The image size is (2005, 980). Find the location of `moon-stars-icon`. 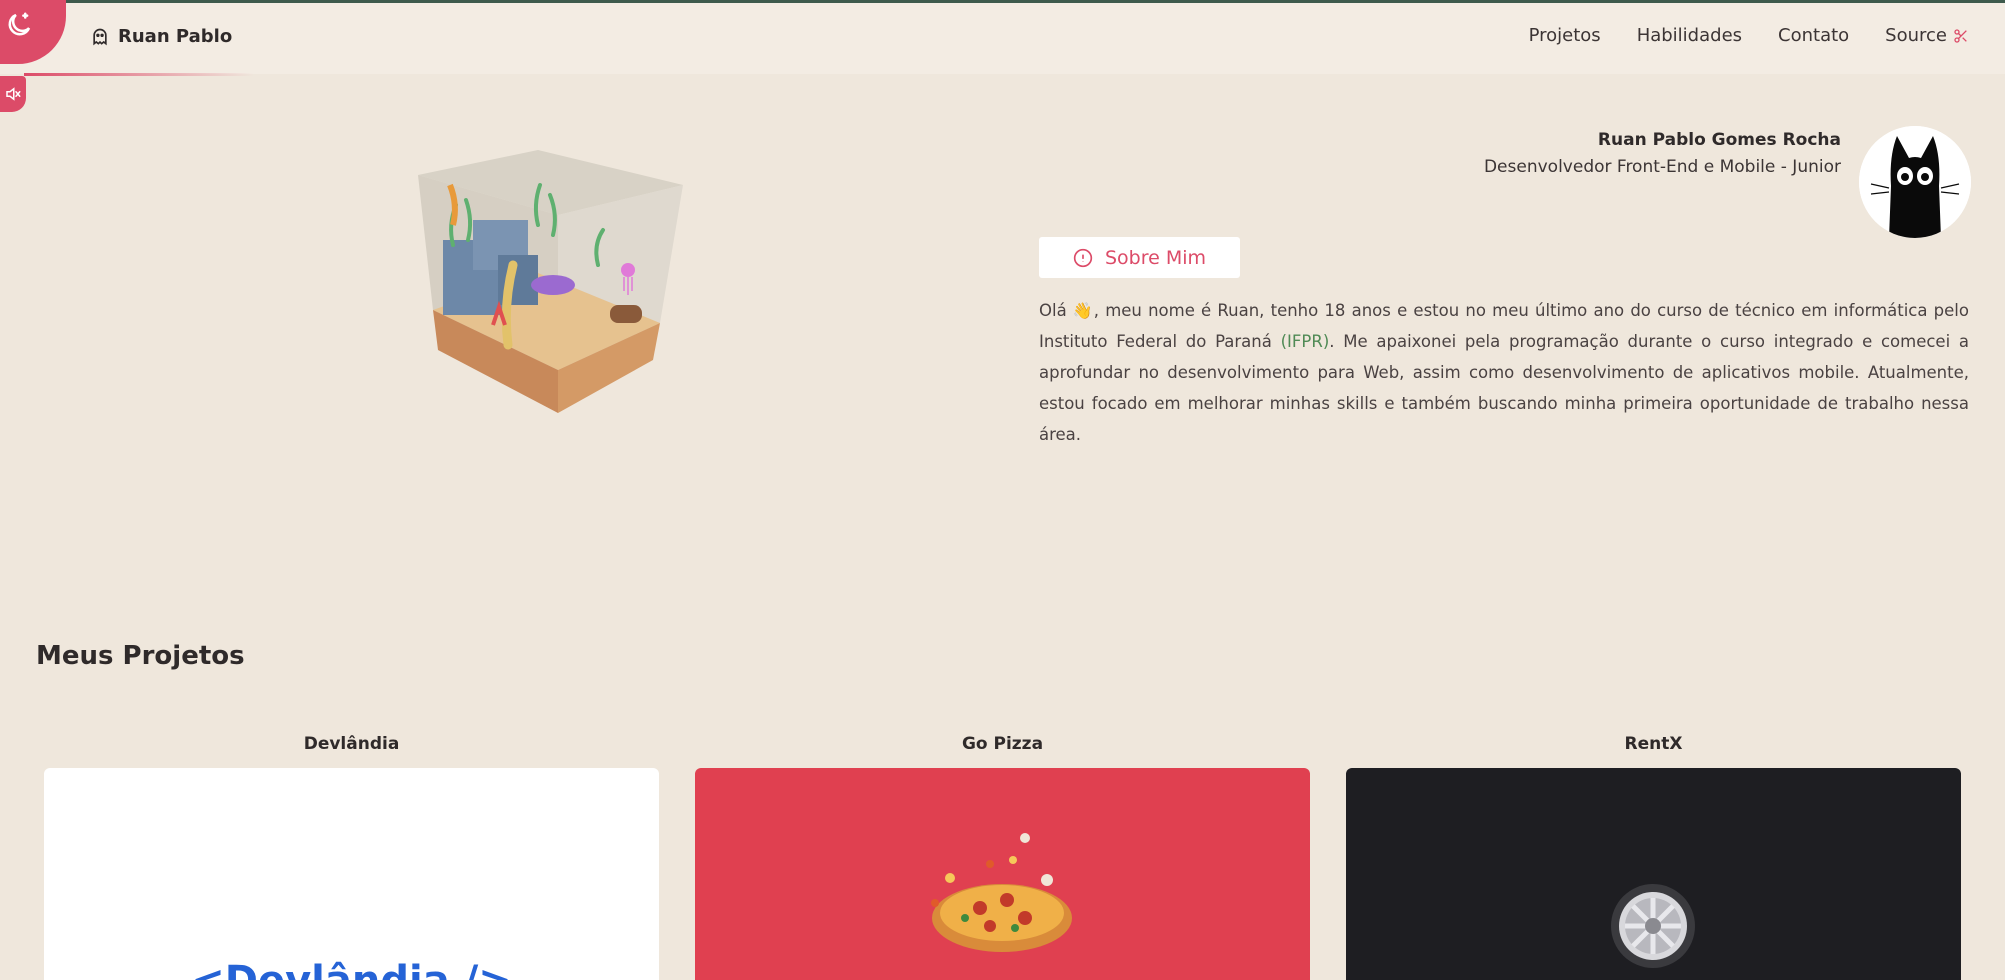

moon-stars-icon is located at coordinates (19, 25).